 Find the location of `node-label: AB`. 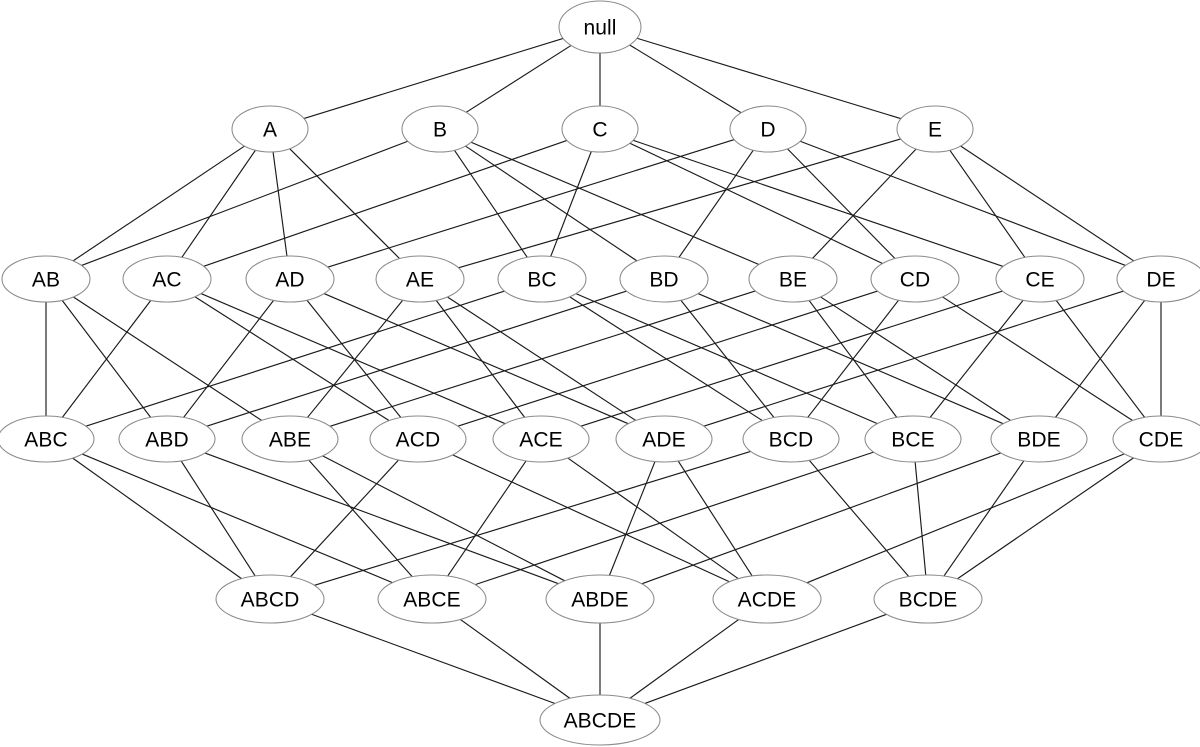

node-label: AB is located at coordinates (46, 280).